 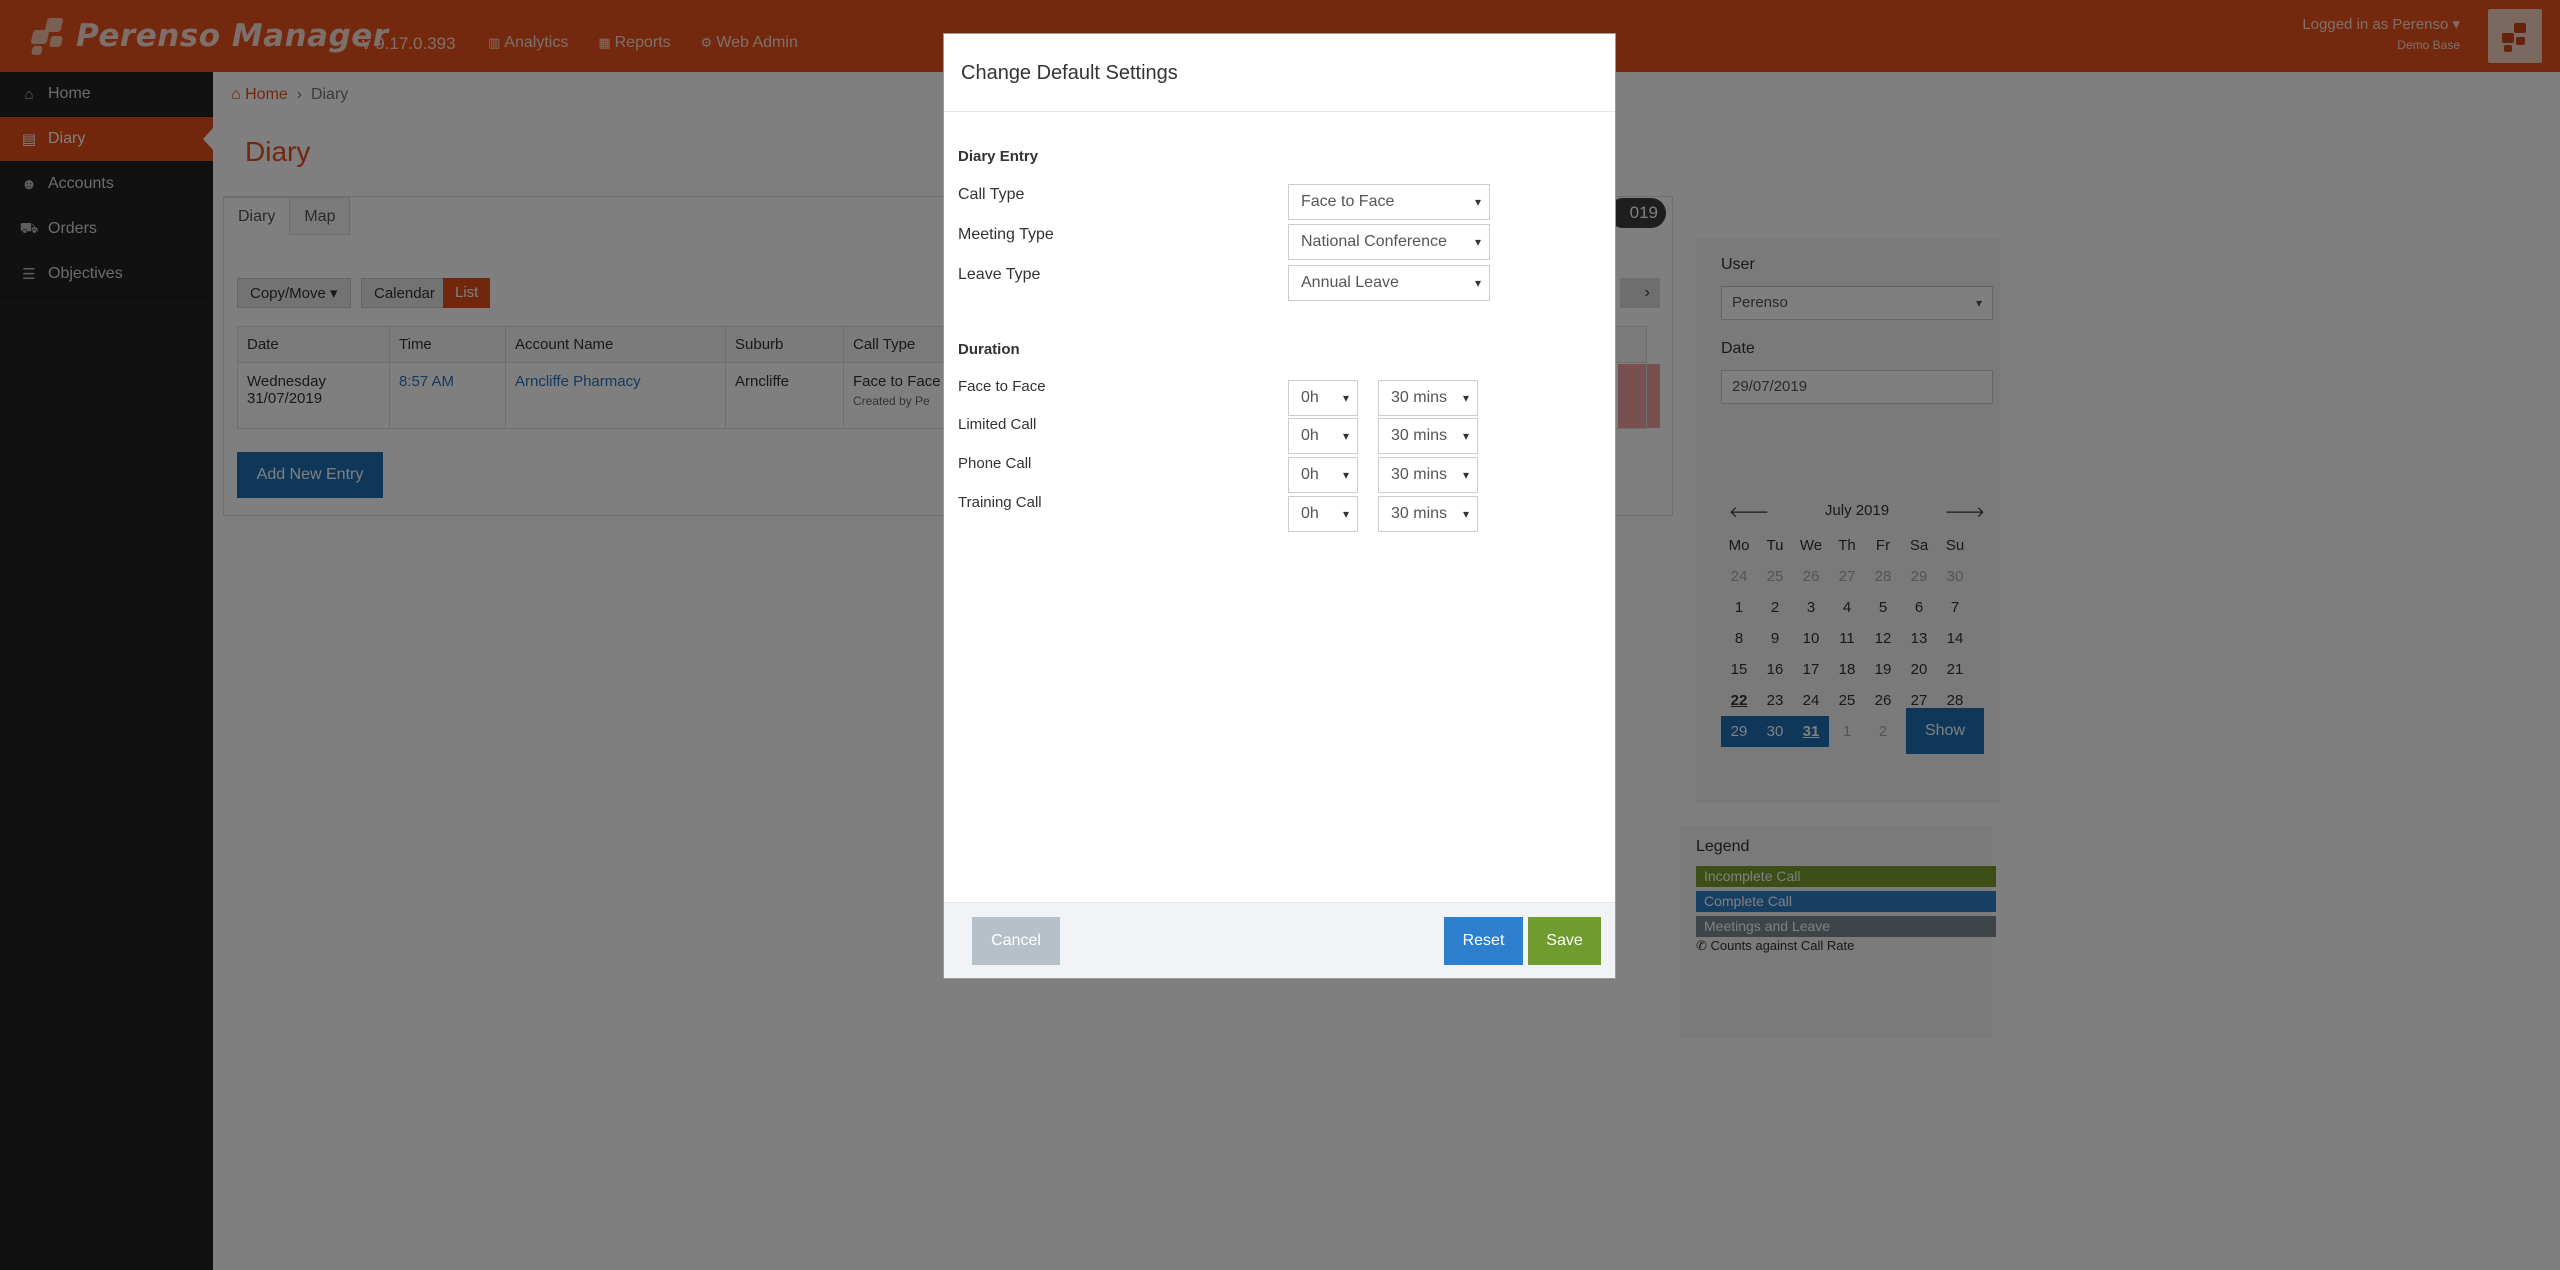 What do you see at coordinates (1389, 242) in the screenshot?
I see `meeting-type-select: National Conference ▾` at bounding box center [1389, 242].